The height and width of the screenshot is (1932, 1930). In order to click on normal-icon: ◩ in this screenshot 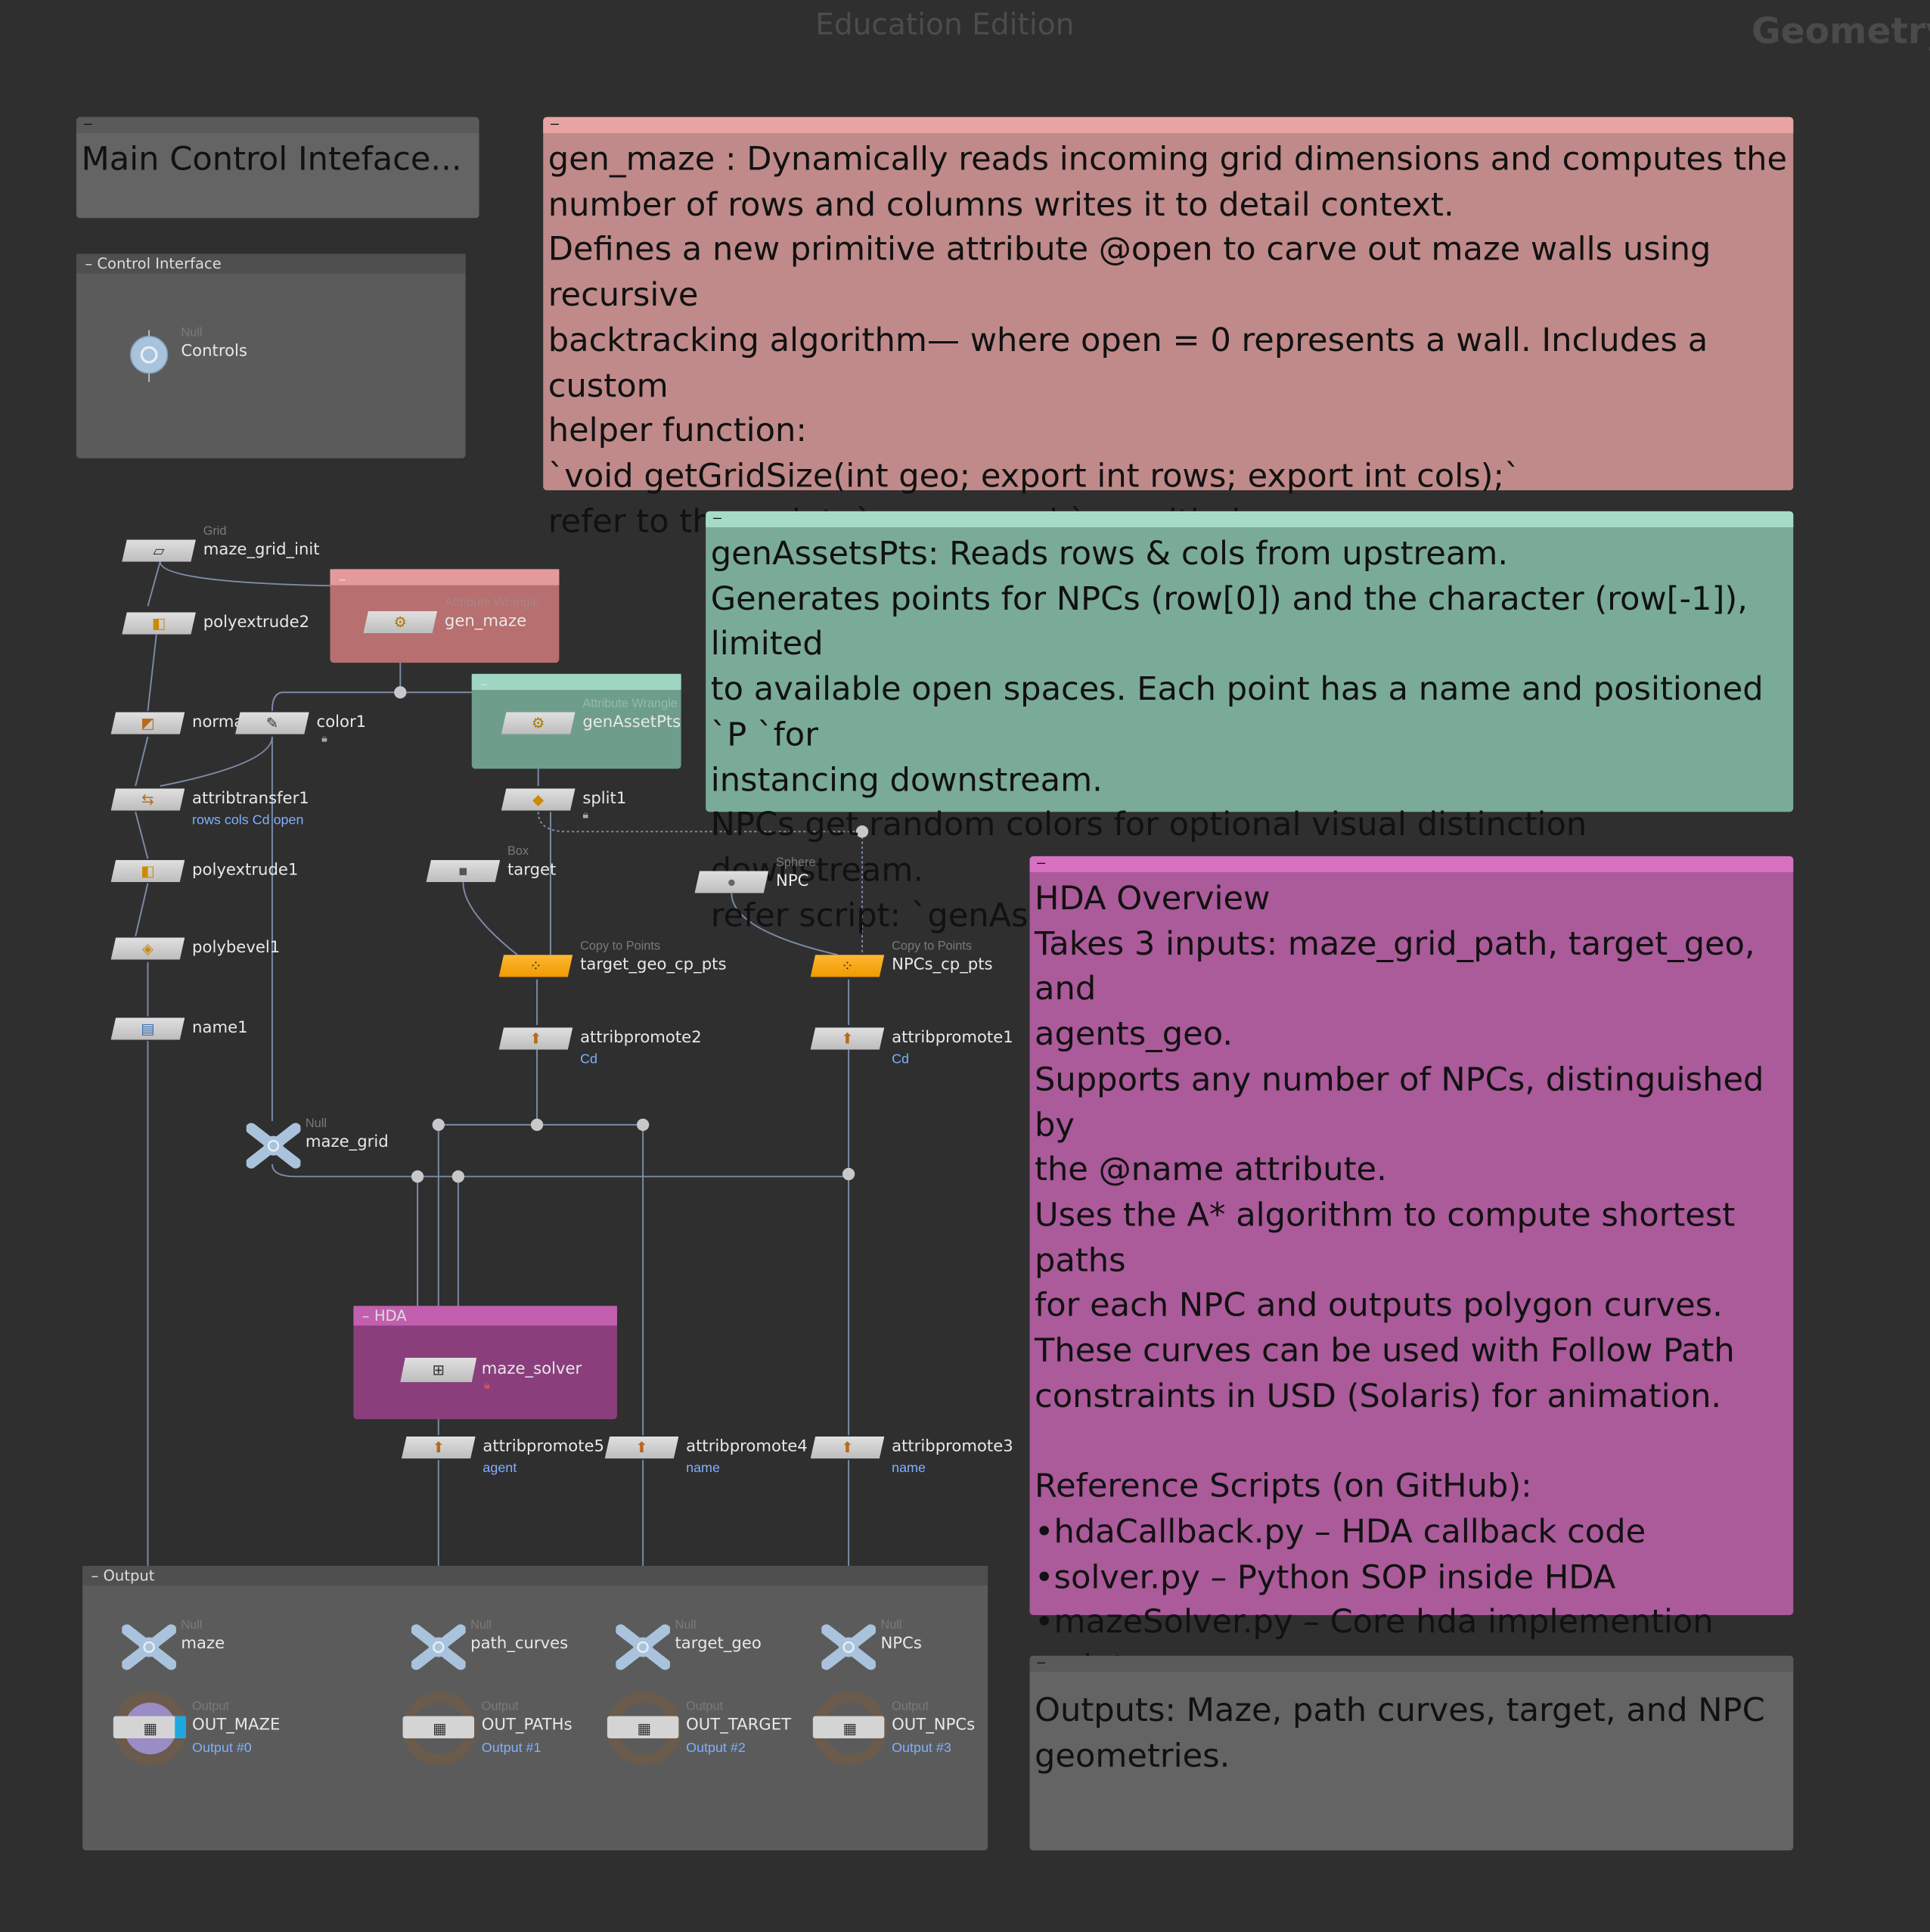, I will do `click(148, 723)`.